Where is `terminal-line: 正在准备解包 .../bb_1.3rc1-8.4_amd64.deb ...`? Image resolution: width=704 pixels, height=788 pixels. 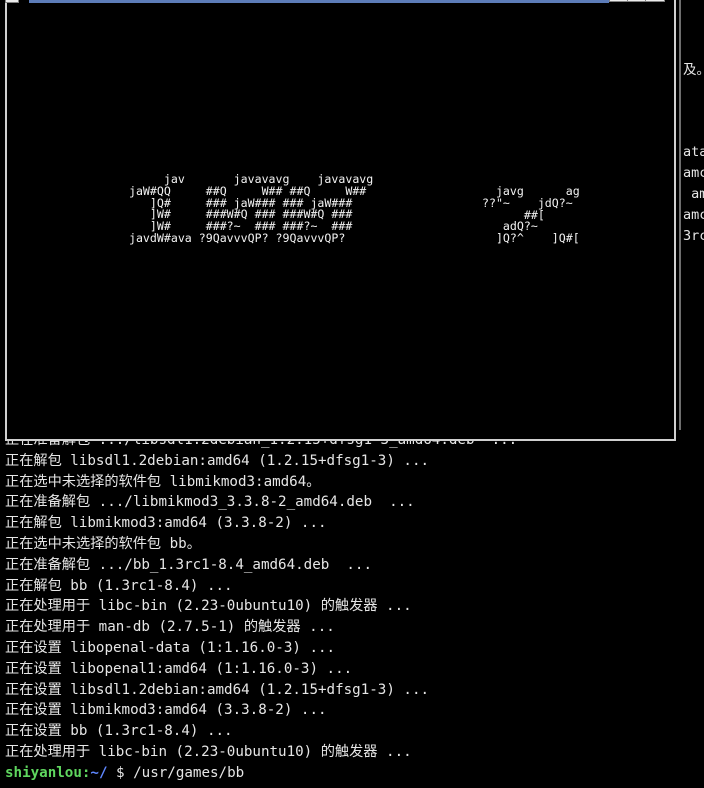 terminal-line: 正在准备解包 .../bb_1.3rc1-8.4_amd64.deb ... is located at coordinates (188, 564).